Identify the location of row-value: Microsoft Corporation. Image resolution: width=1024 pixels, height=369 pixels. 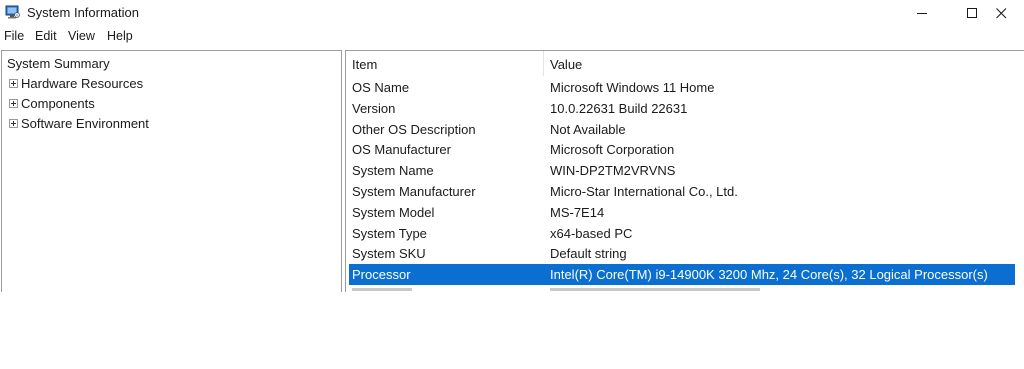
(612, 150).